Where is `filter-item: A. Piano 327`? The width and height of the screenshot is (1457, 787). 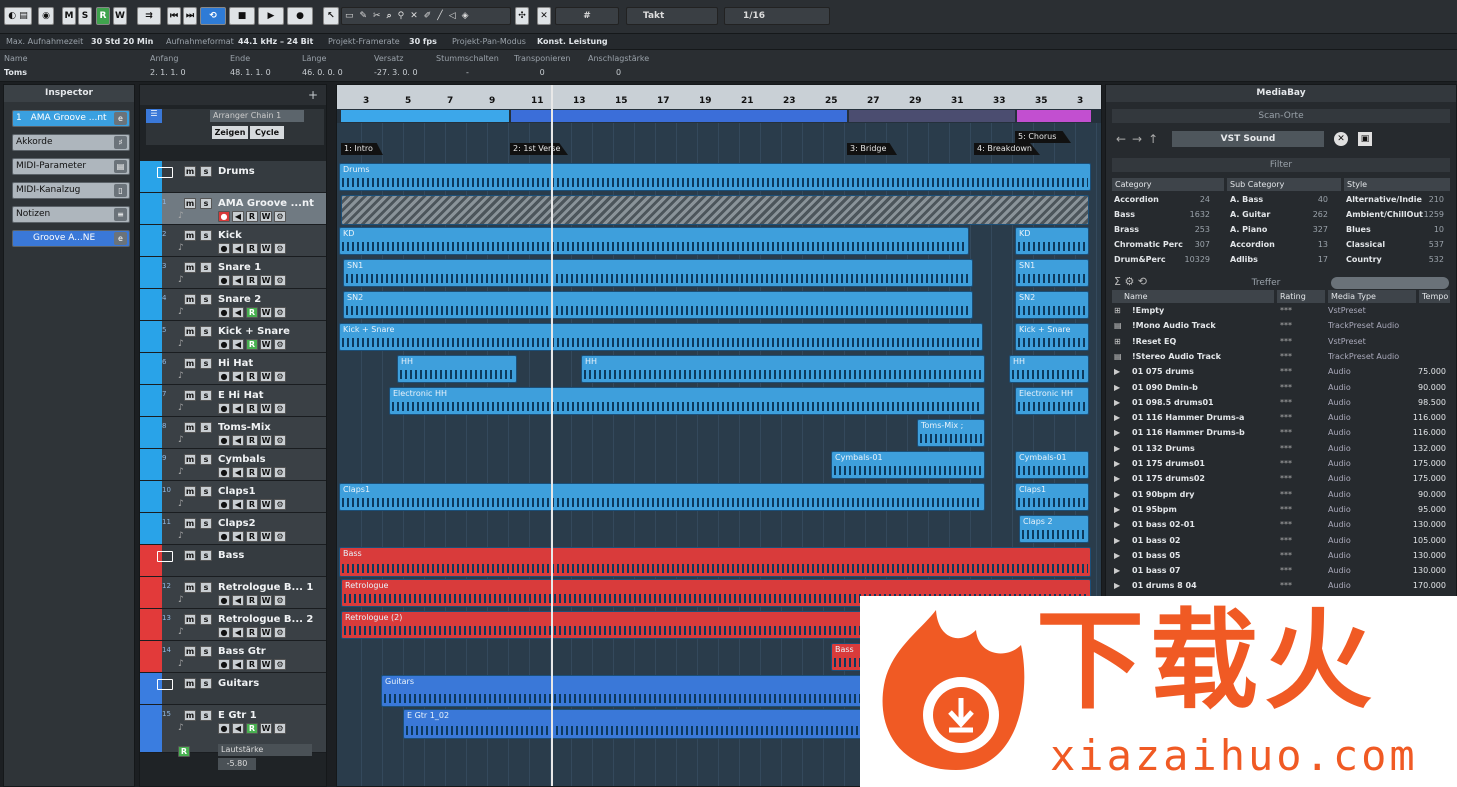
filter-item: A. Piano 327 is located at coordinates (1279, 232).